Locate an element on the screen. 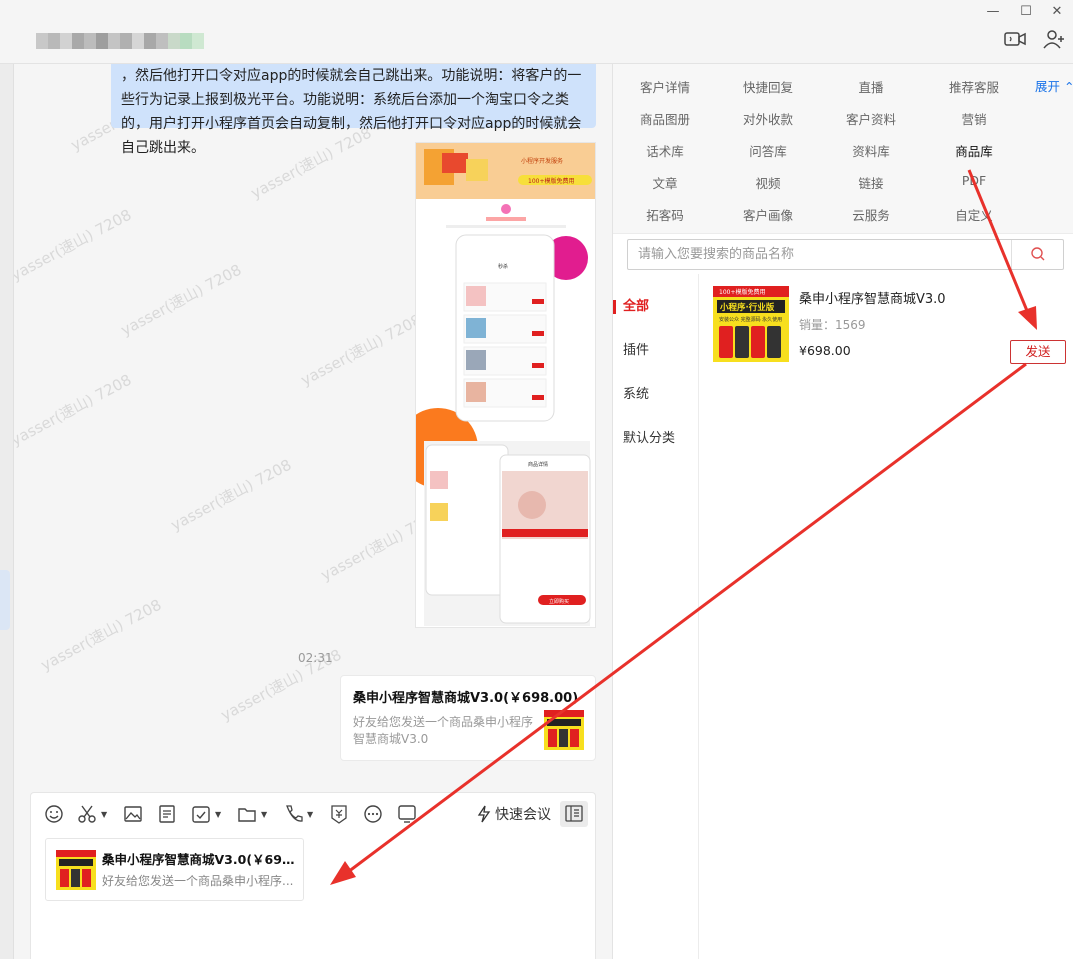 The image size is (1073, 959). message-timestamp: 02:31 is located at coordinates (315, 658).